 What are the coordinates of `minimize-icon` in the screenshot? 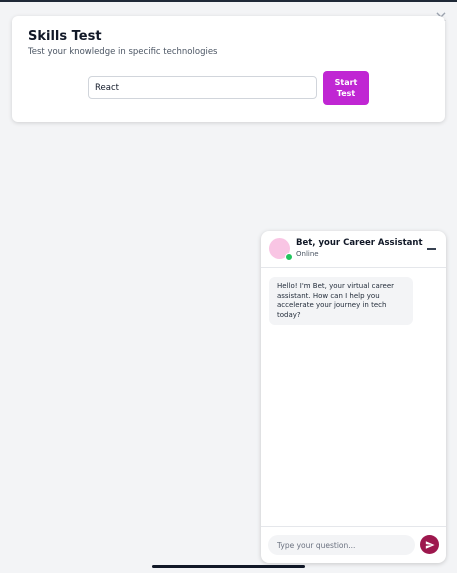 It's located at (431, 249).